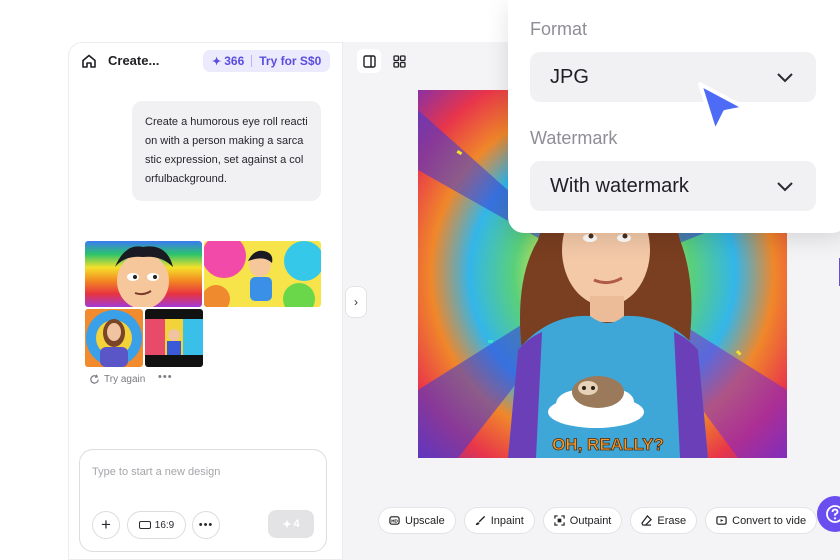 The image size is (840, 560). I want to click on refresh-icon, so click(94, 379).